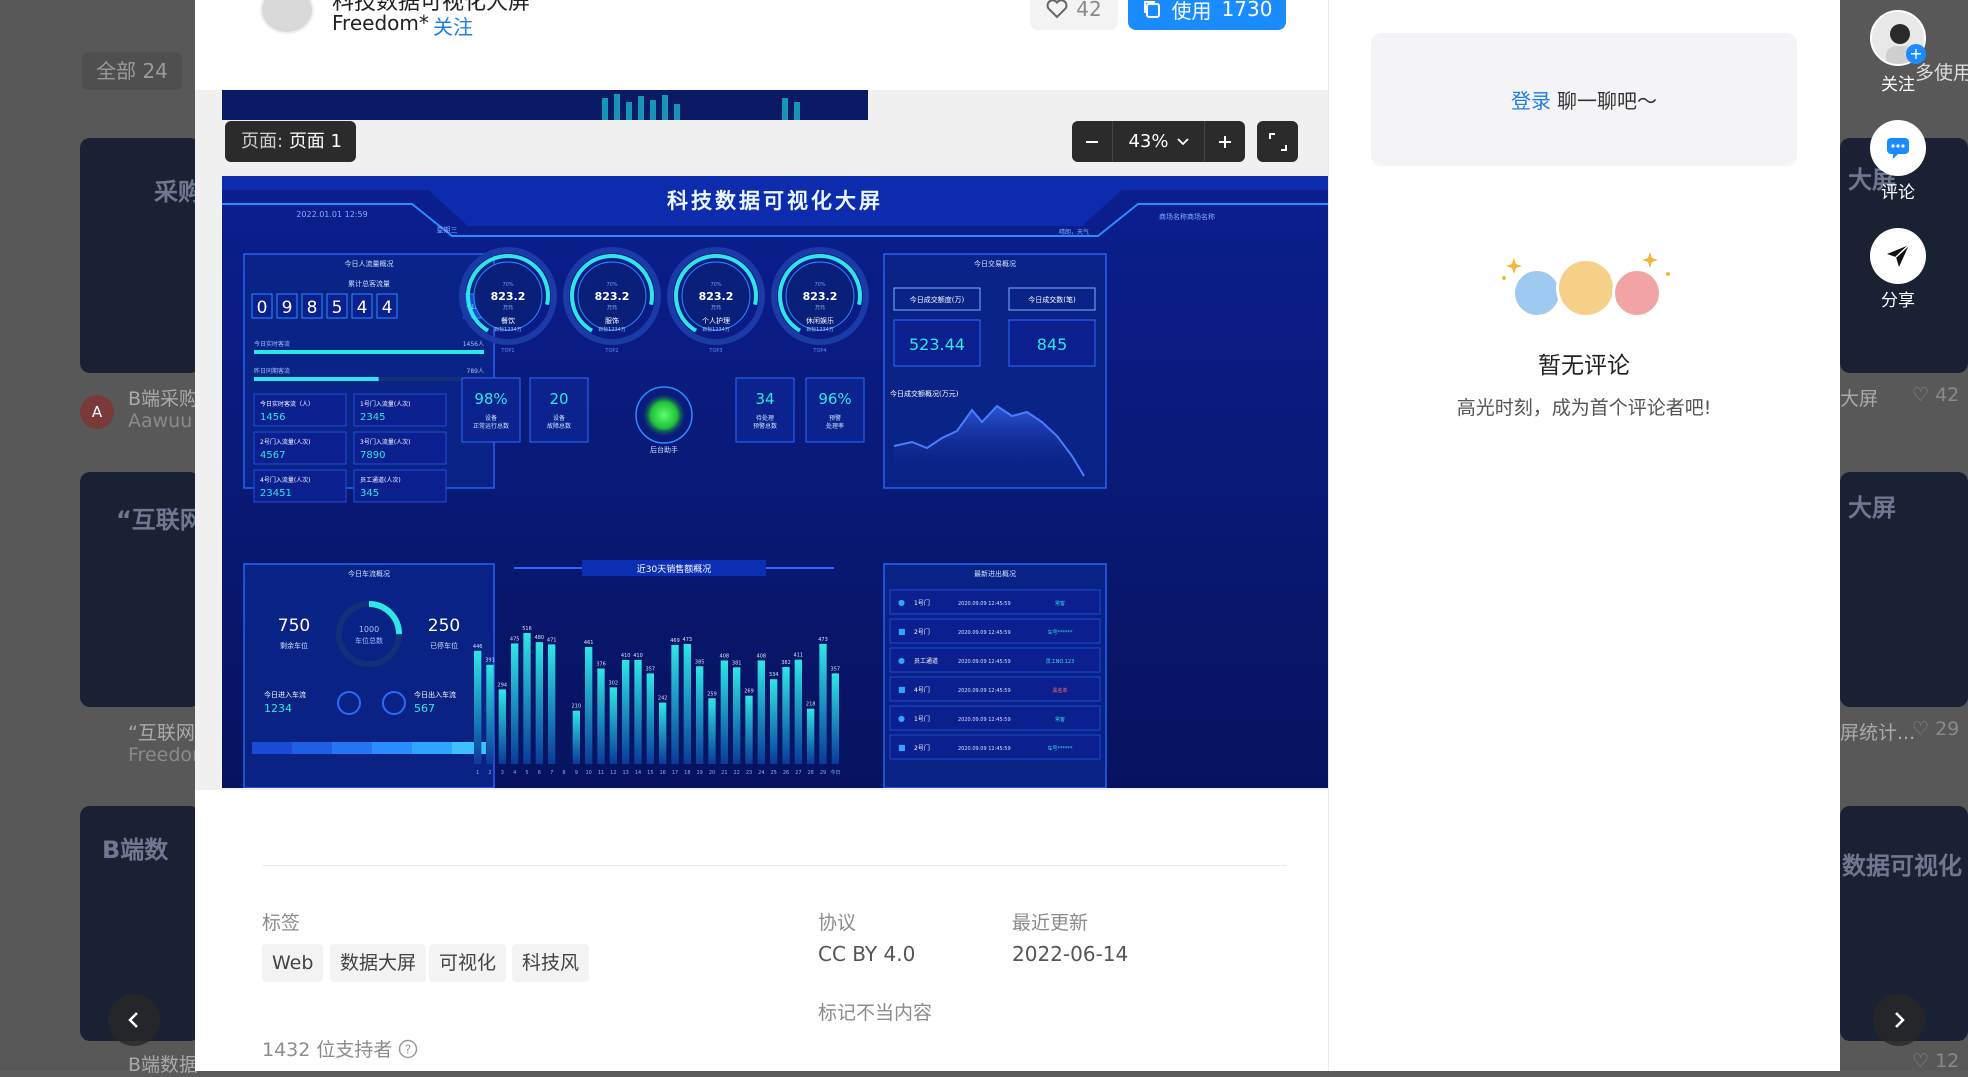  Describe the element at coordinates (922, 690) in the screenshot. I see `entry-gate: 4号门` at that location.